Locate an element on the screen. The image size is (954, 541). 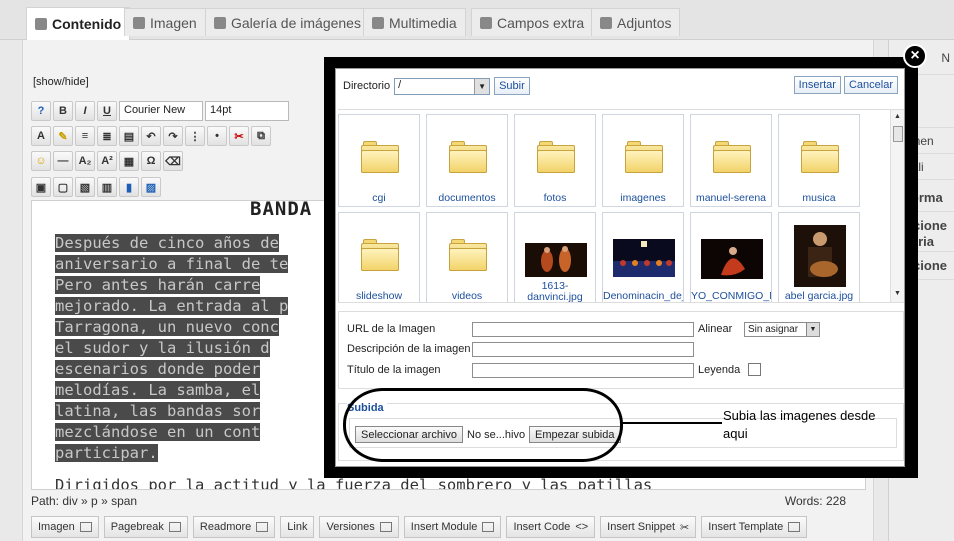
image-item: Denominacin_de_ is located at coordinates (643, 257).